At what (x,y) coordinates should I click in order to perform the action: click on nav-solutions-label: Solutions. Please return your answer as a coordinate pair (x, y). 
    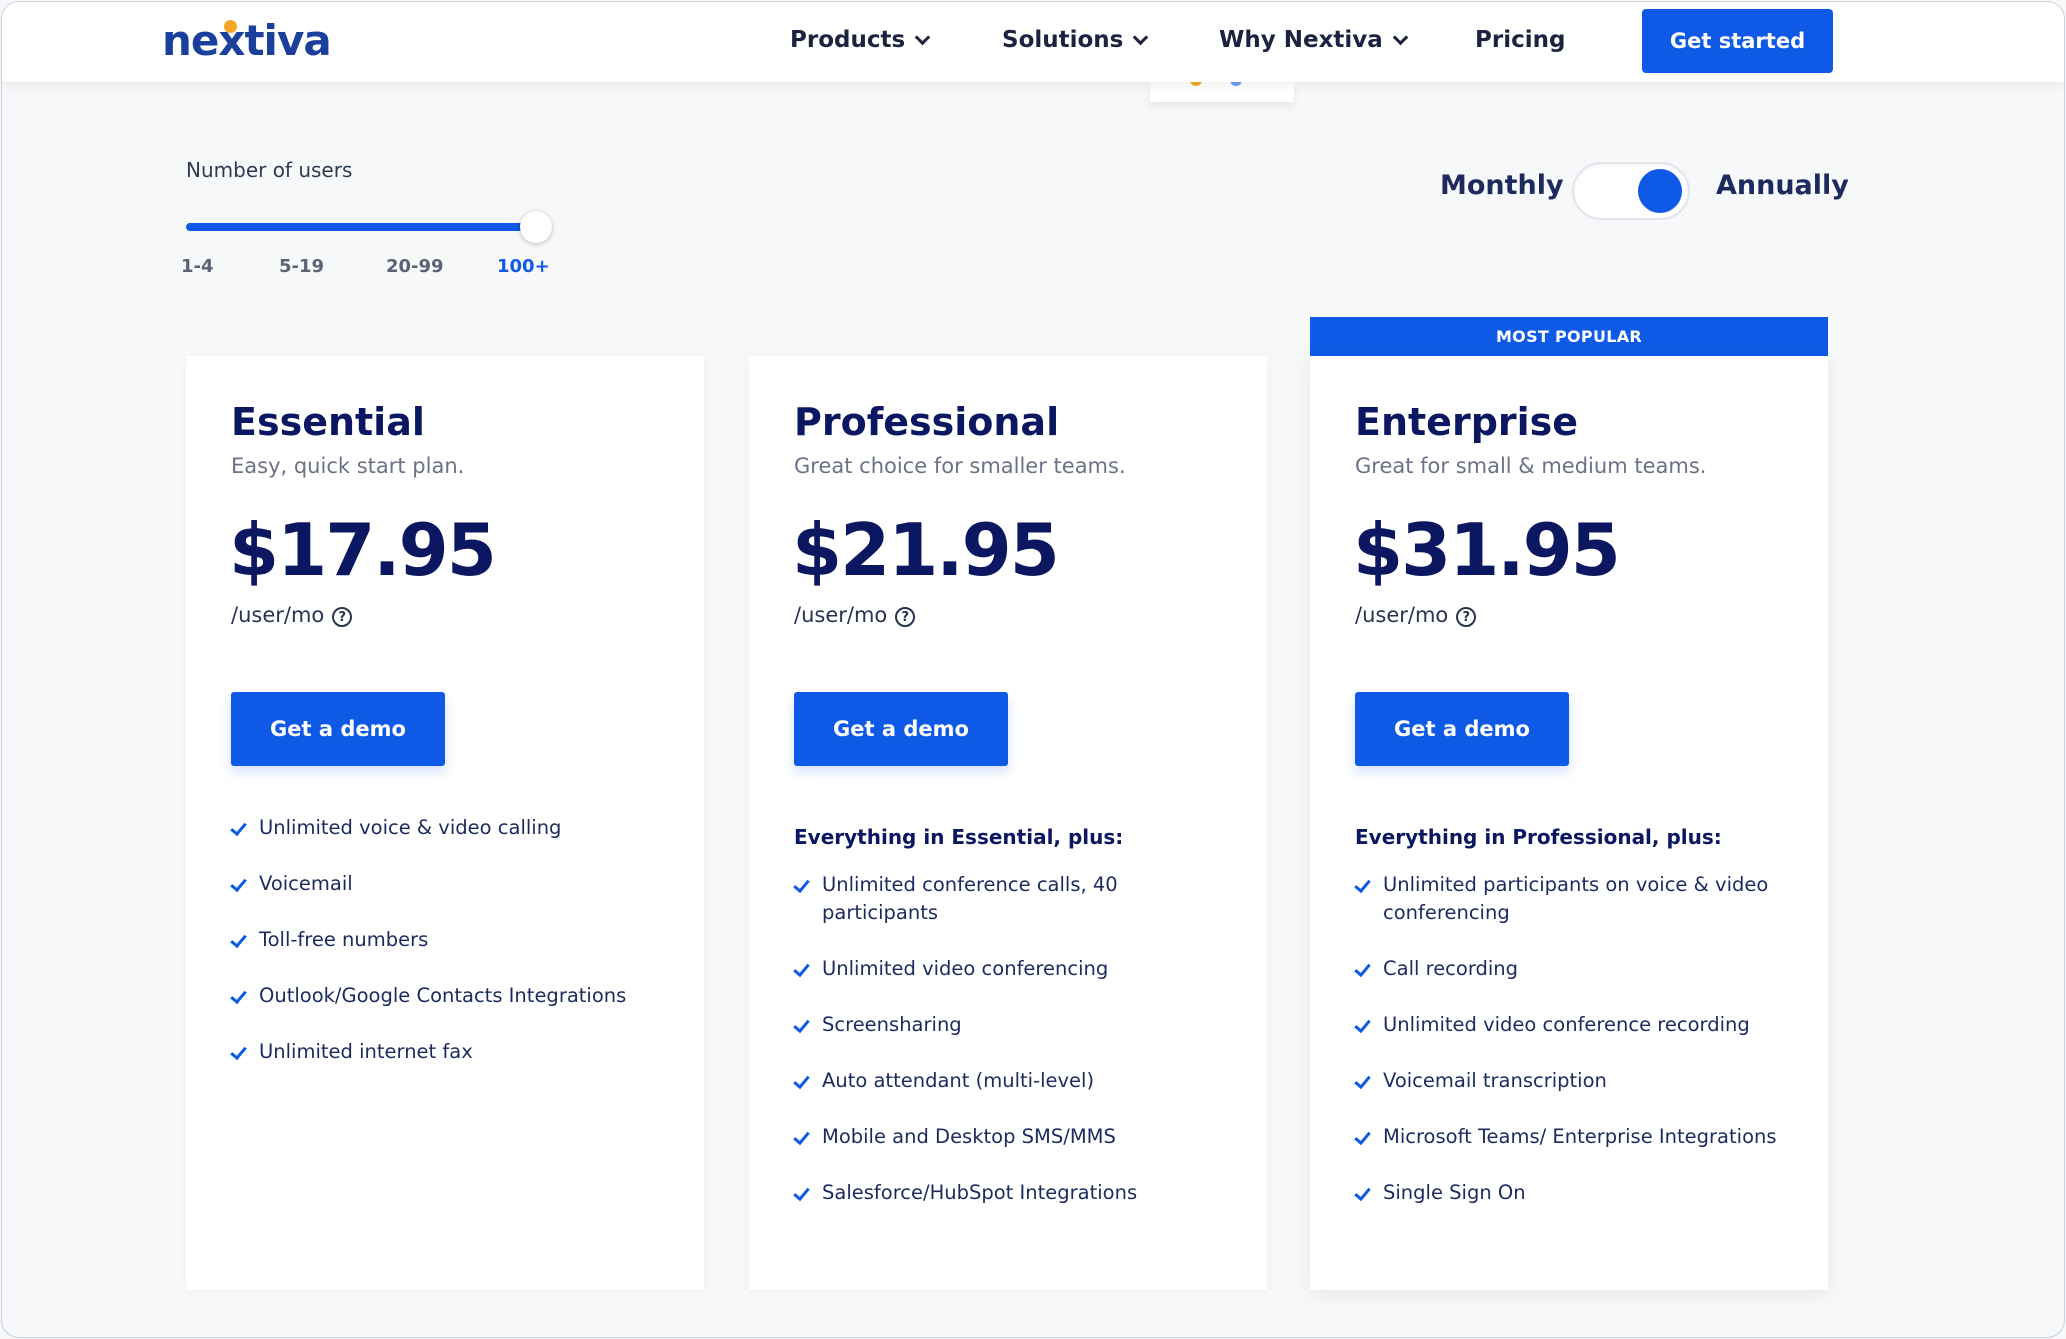
    Looking at the image, I should click on (1063, 40).